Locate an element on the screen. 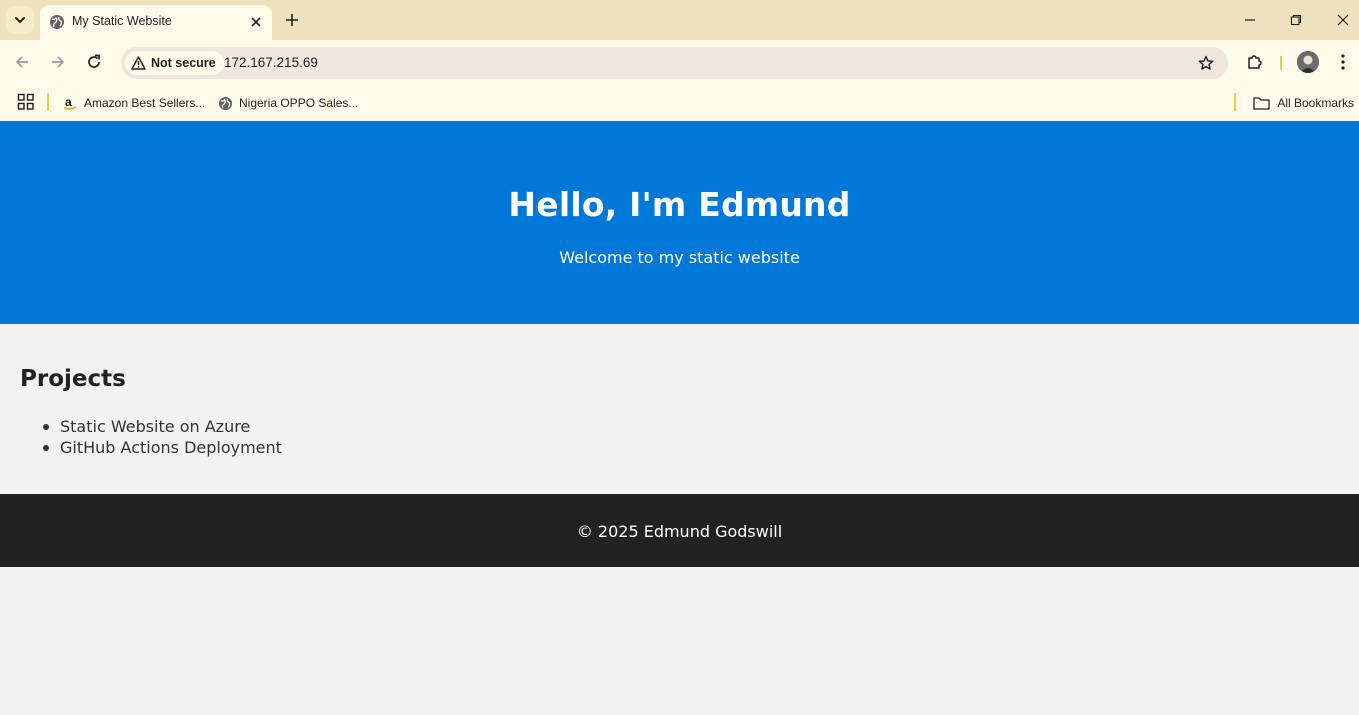 Image resolution: width=1359 pixels, height=715 pixels. extensions-button is located at coordinates (1255, 62).